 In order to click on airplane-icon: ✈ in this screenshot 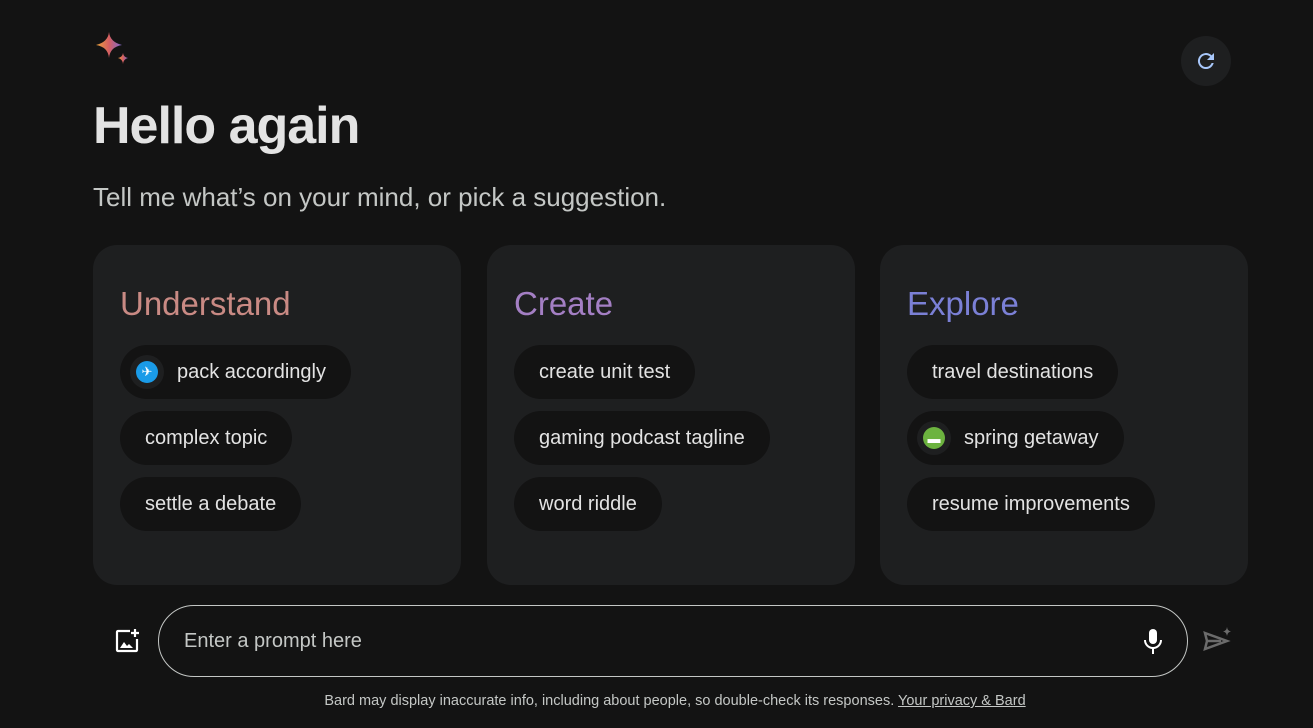, I will do `click(147, 372)`.